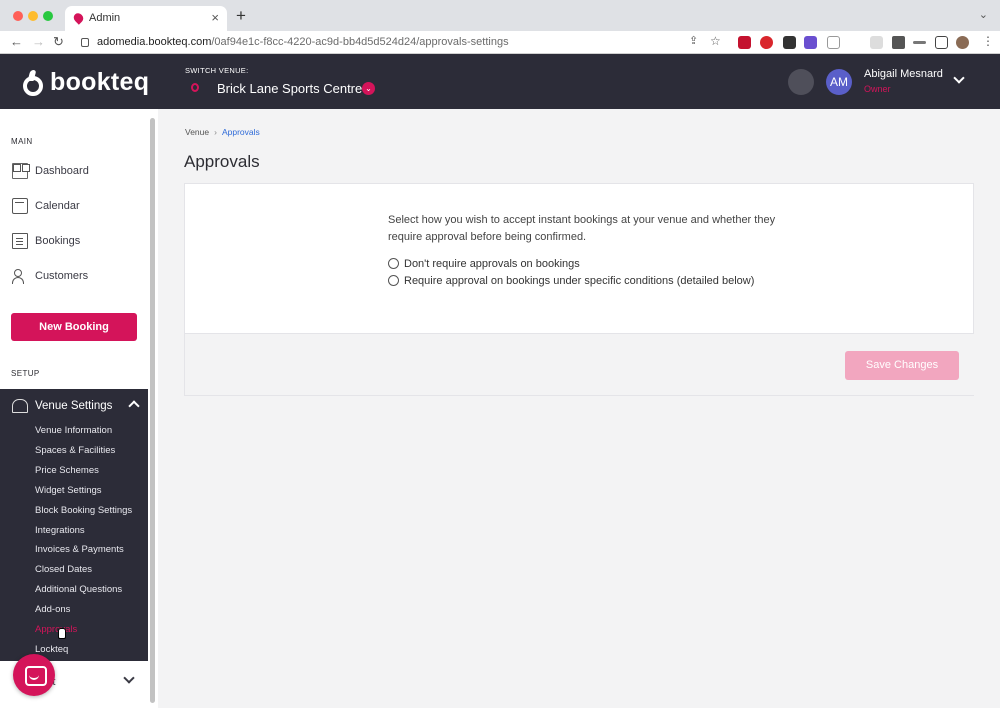  I want to click on extension-lastpass-icon, so click(744, 42).